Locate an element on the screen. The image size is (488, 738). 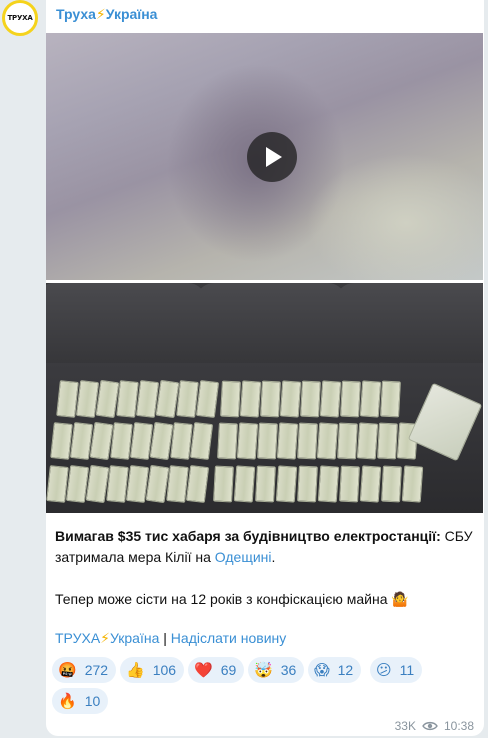
reaction-scream: 😱 12 is located at coordinates (335, 670).